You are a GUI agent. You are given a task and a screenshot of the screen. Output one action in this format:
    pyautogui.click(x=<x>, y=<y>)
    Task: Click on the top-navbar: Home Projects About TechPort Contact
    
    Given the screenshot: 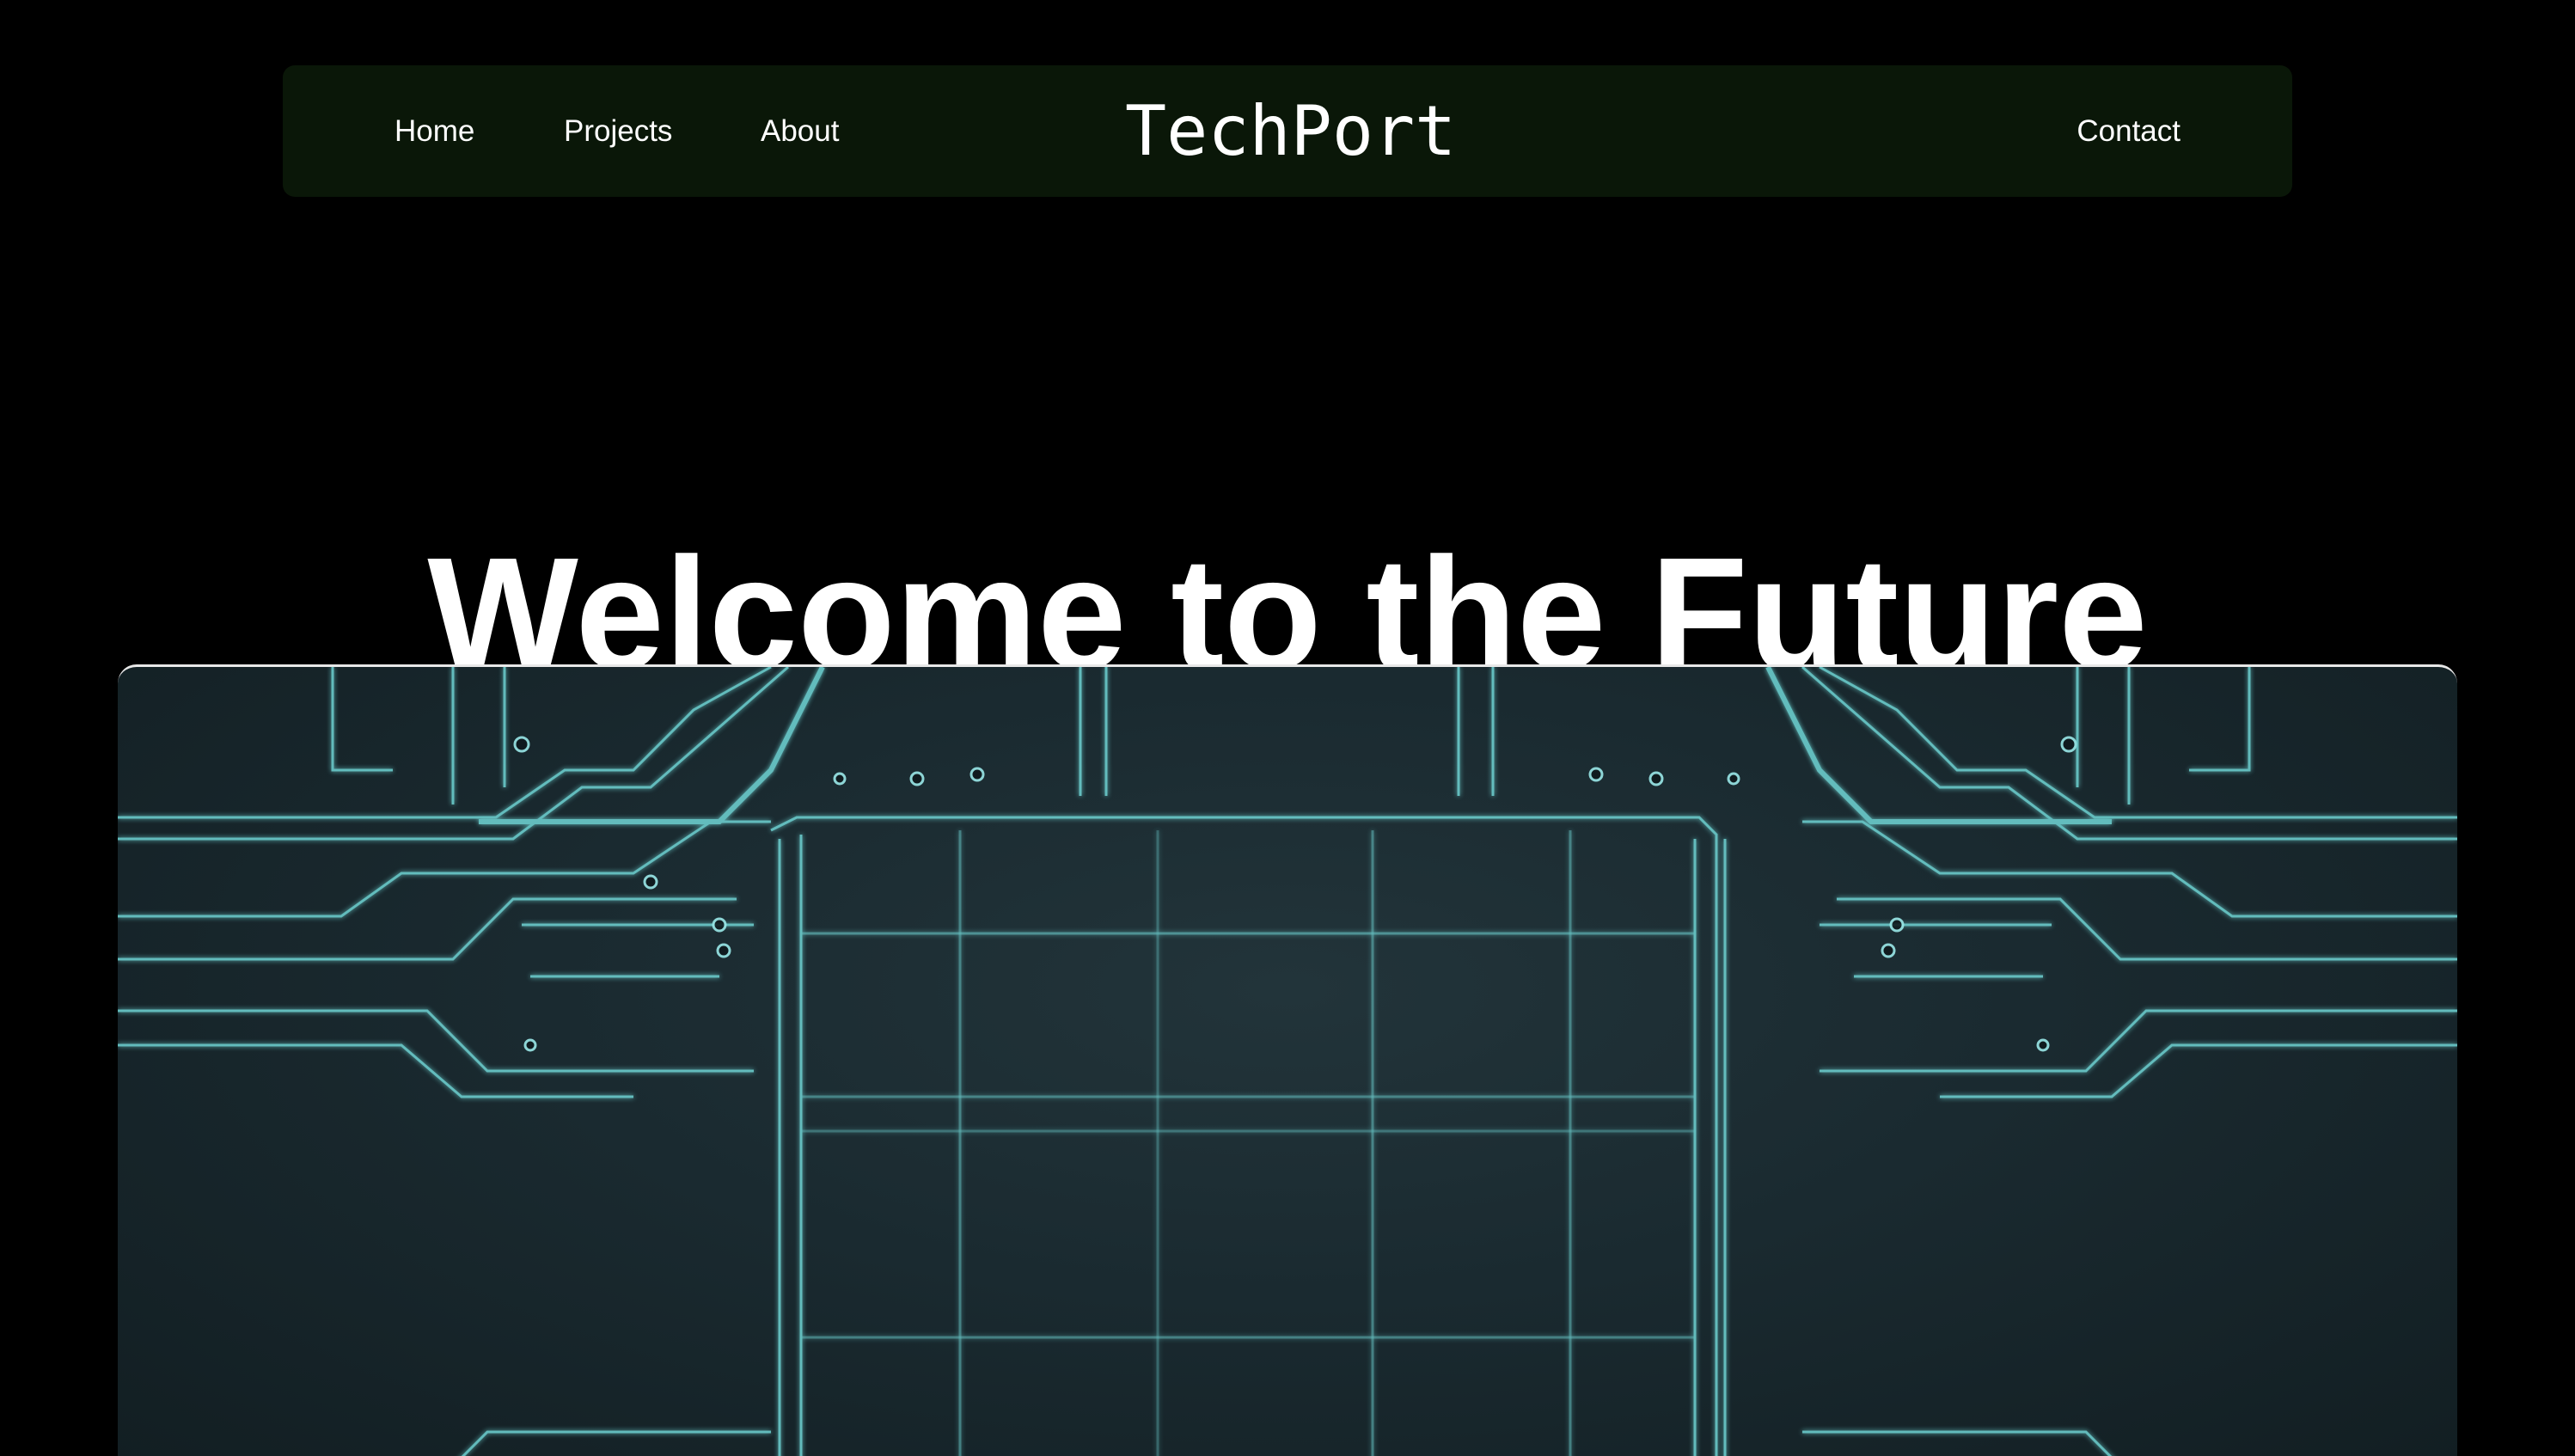 What is the action you would take?
    pyautogui.click(x=1287, y=131)
    